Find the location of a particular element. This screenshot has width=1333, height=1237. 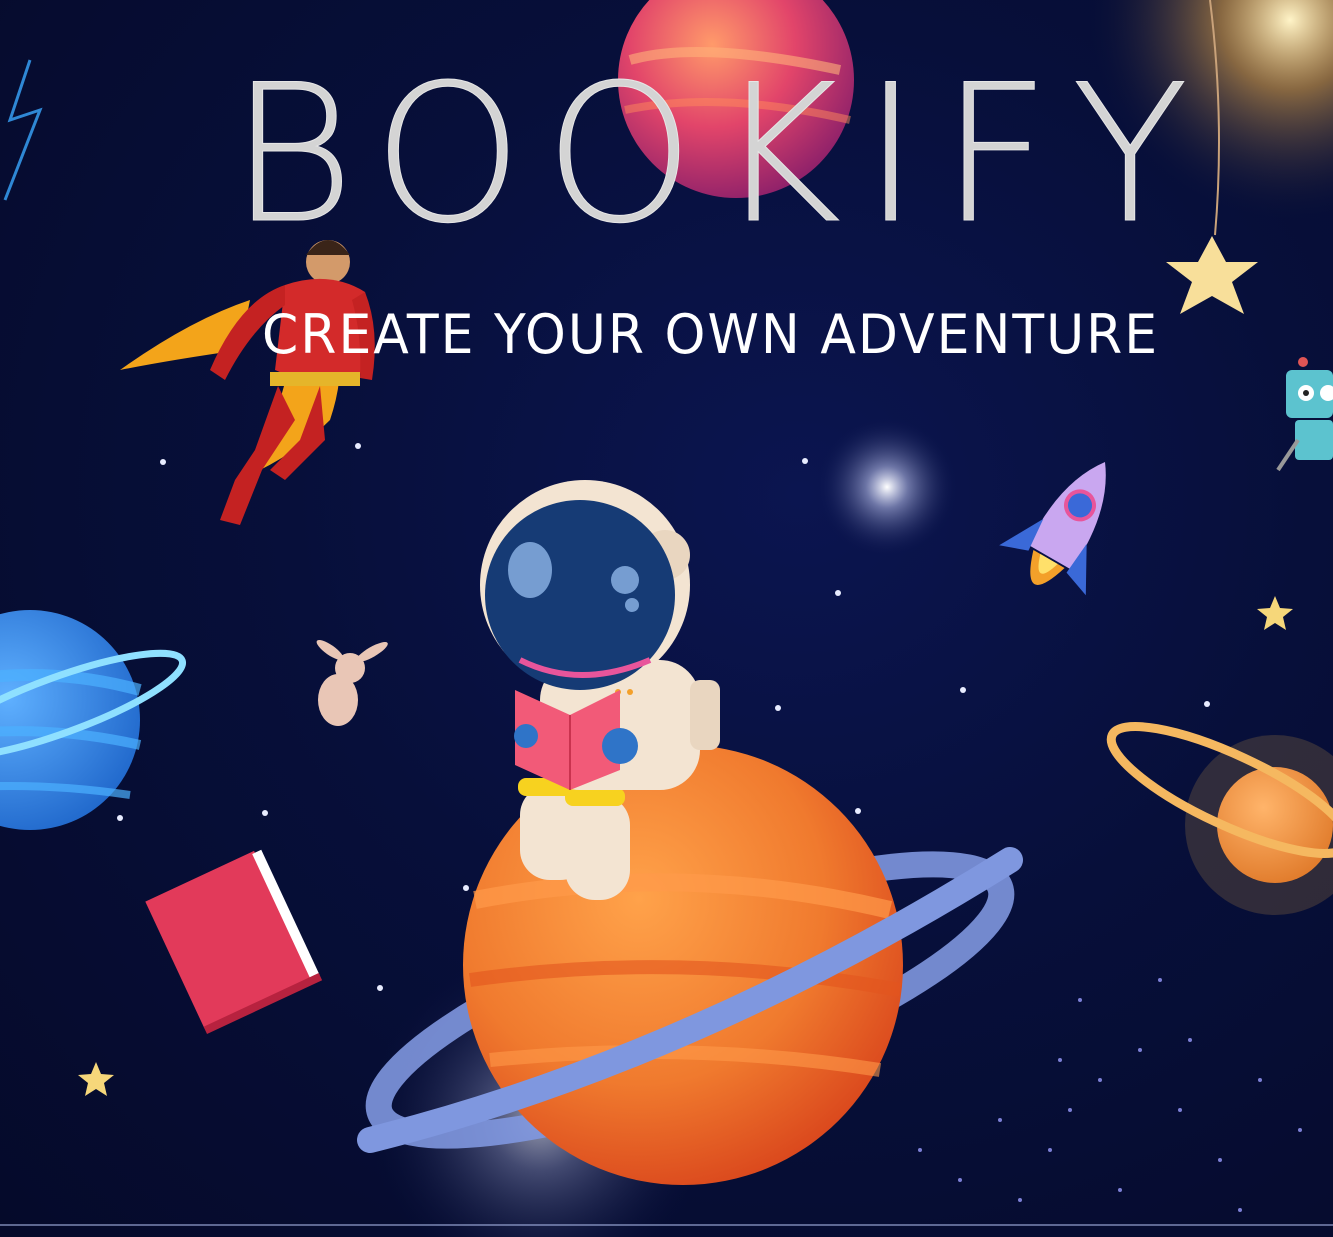

red-book-icon is located at coordinates (234, 941).